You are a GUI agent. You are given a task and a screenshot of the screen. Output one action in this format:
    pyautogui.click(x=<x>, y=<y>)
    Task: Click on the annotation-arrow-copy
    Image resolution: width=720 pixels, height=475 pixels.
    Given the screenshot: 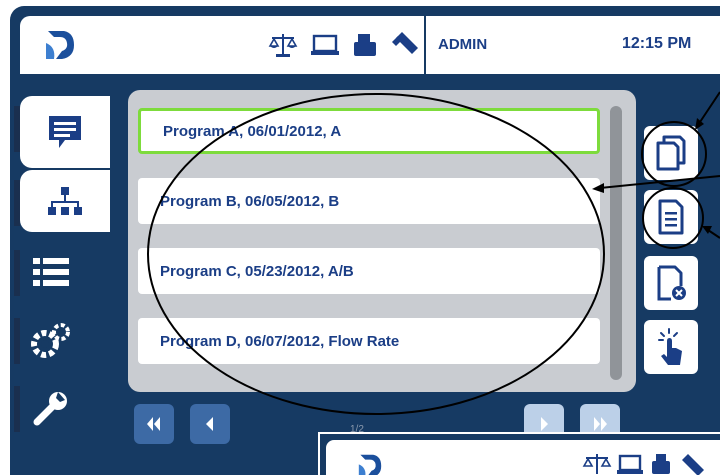 What is the action you would take?
    pyautogui.click(x=707, y=110)
    